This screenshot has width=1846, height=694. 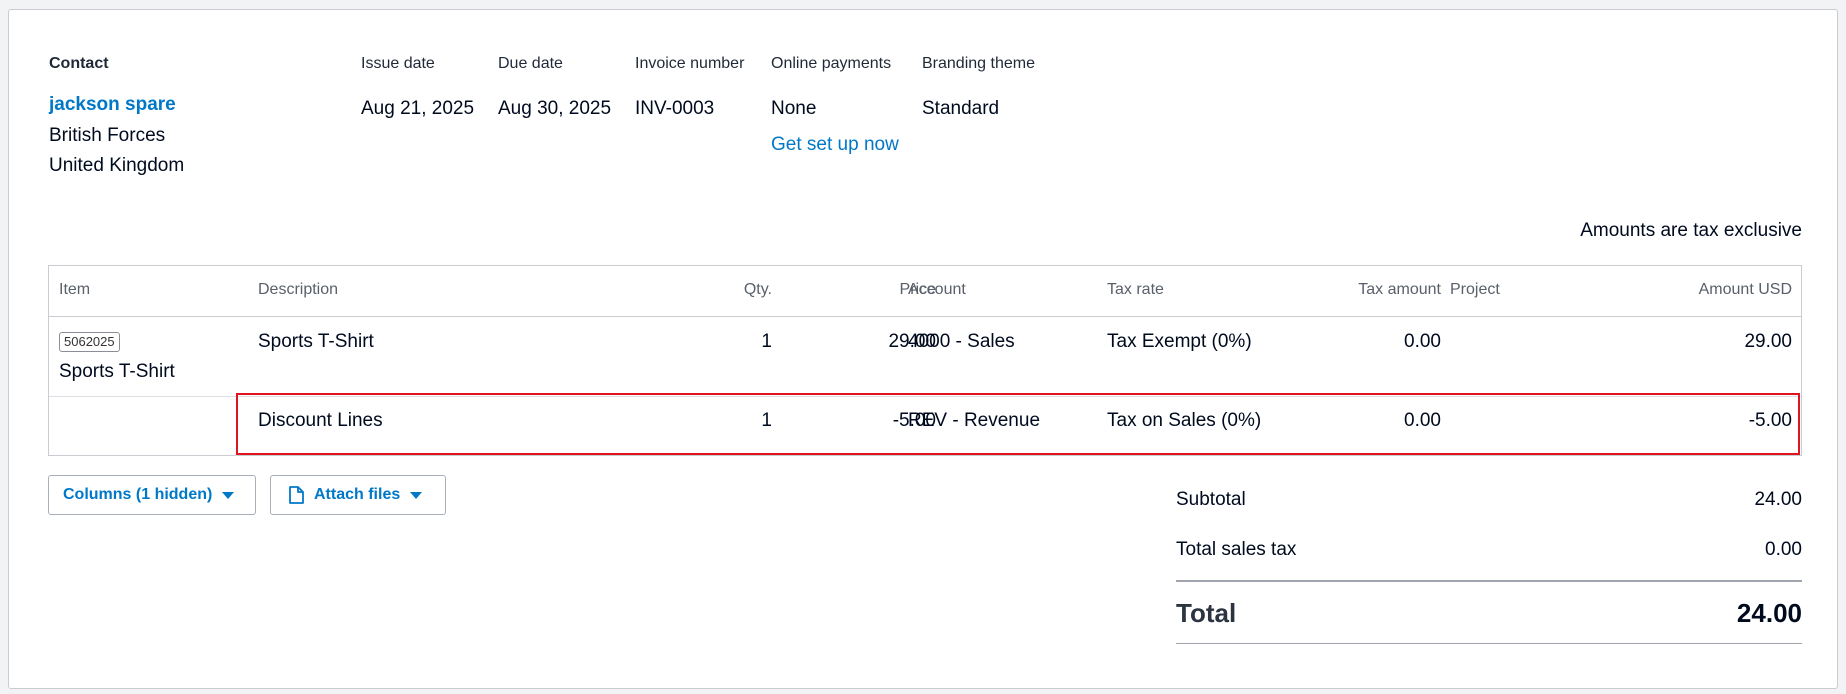 What do you see at coordinates (794, 108) in the screenshot?
I see `online-payments-value: None` at bounding box center [794, 108].